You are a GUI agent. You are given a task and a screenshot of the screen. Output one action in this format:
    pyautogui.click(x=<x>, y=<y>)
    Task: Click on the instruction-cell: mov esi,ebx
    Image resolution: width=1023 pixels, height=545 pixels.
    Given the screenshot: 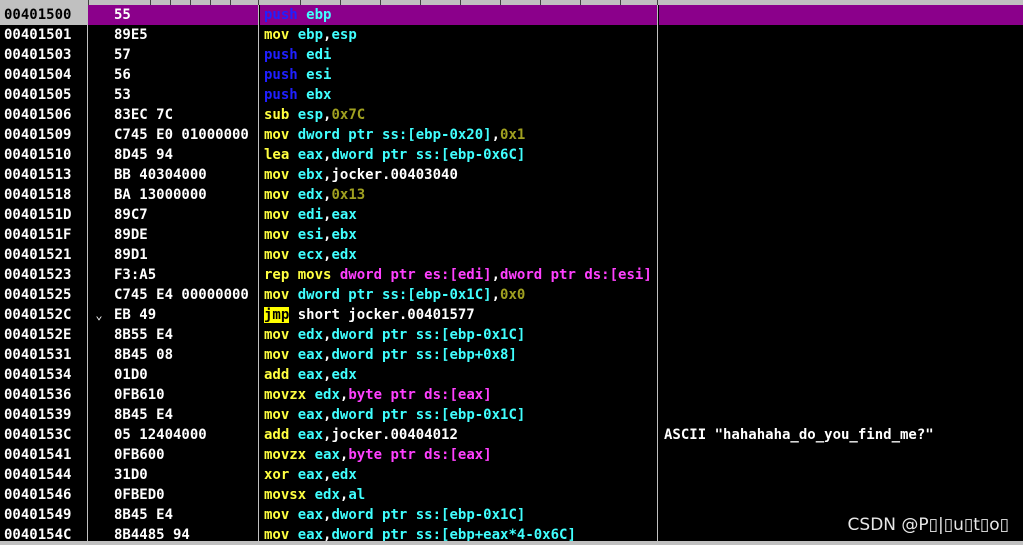 What is the action you would take?
    pyautogui.click(x=458, y=235)
    